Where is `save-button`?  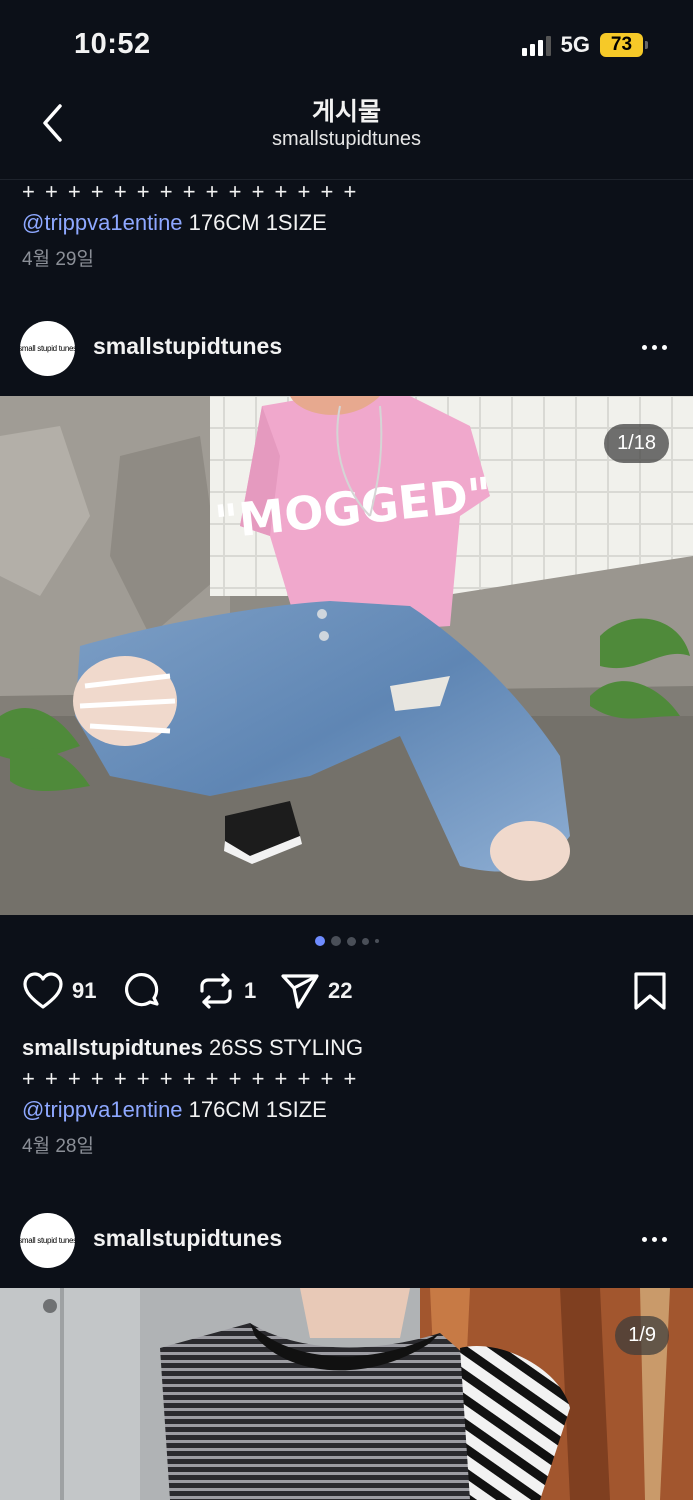
save-button is located at coordinates (650, 991).